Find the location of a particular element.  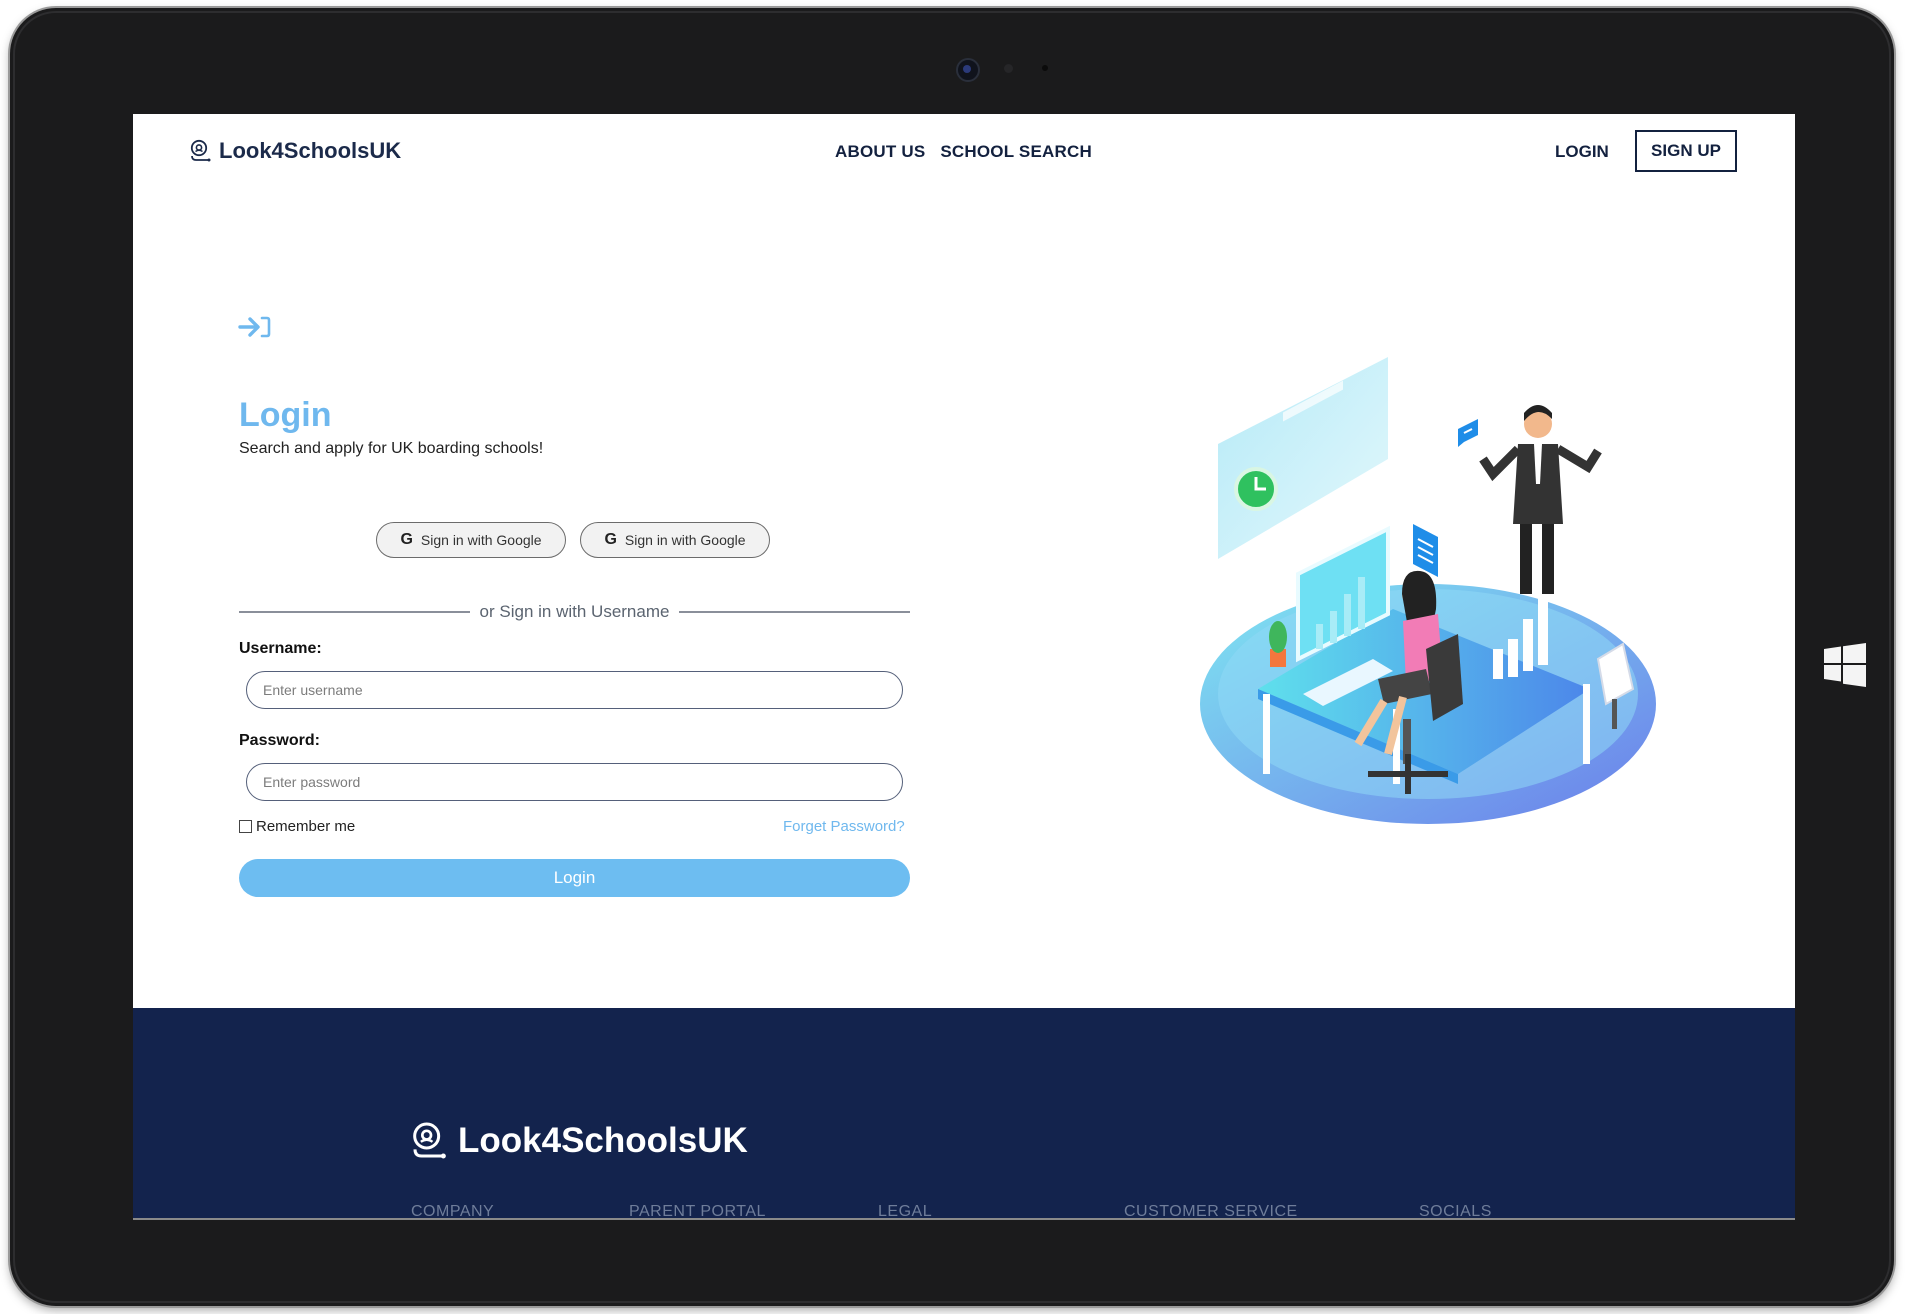

nav-about-us: ABOUT US is located at coordinates (880, 152).